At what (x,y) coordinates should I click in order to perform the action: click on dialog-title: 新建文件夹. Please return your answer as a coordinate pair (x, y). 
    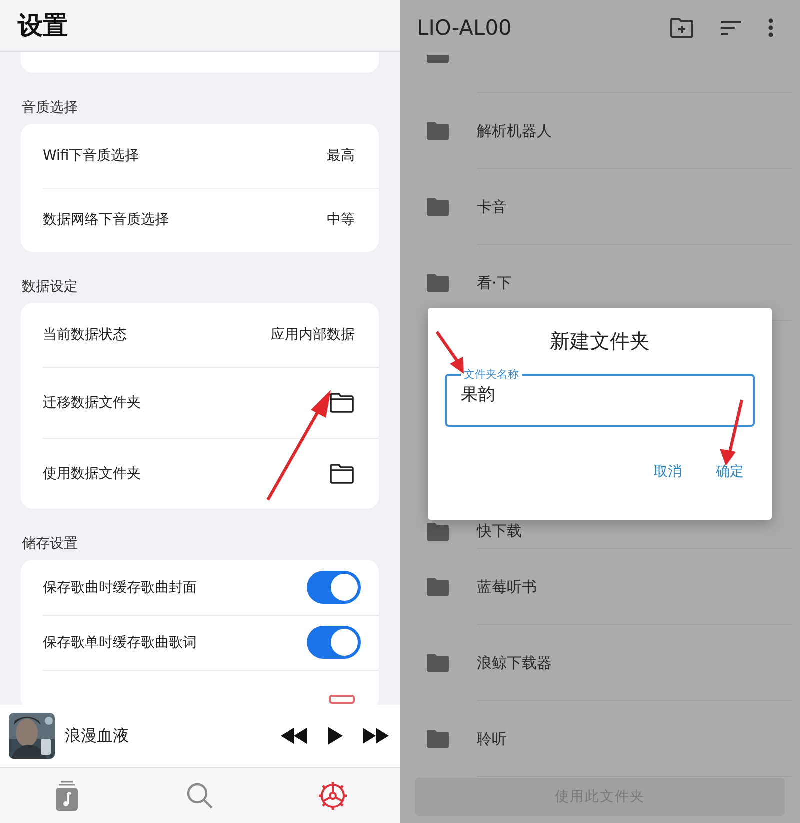
    Looking at the image, I should click on (600, 341).